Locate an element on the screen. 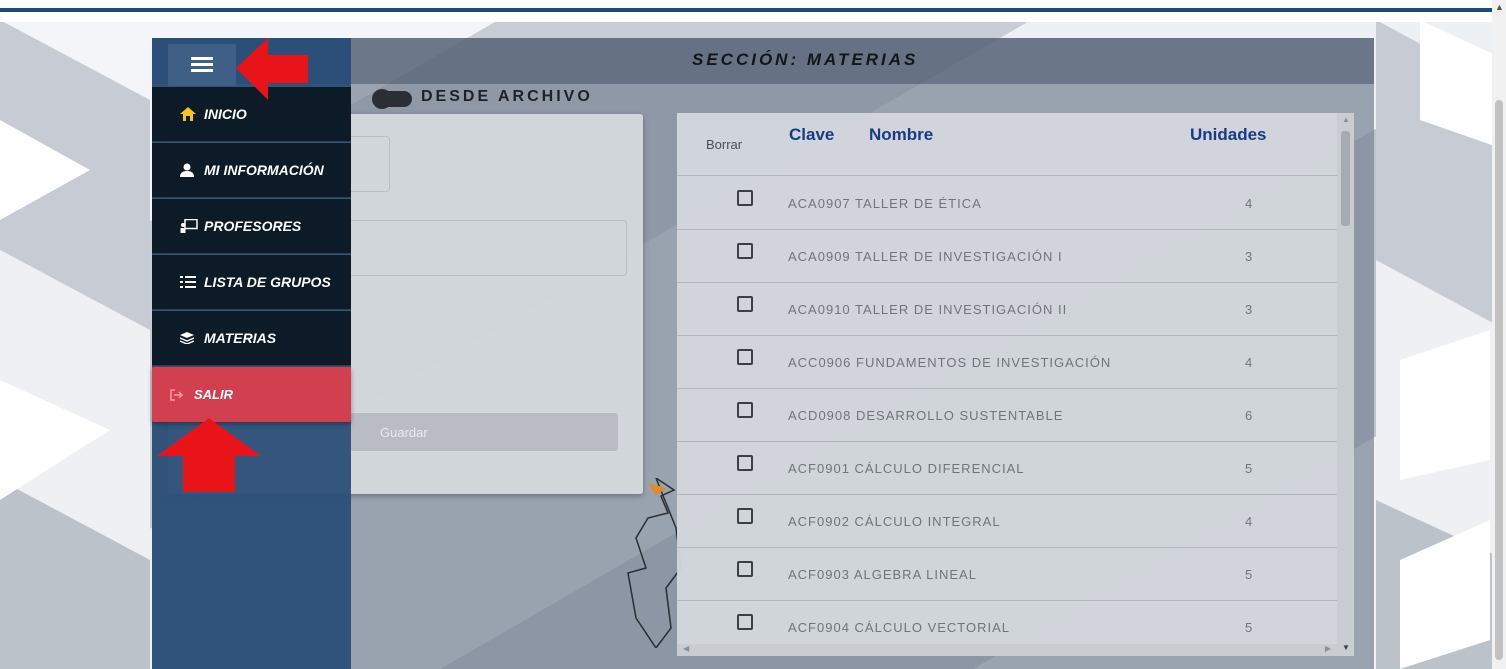  subject-nombre: CÁLCULO VECTORIAL is located at coordinates (932, 627).